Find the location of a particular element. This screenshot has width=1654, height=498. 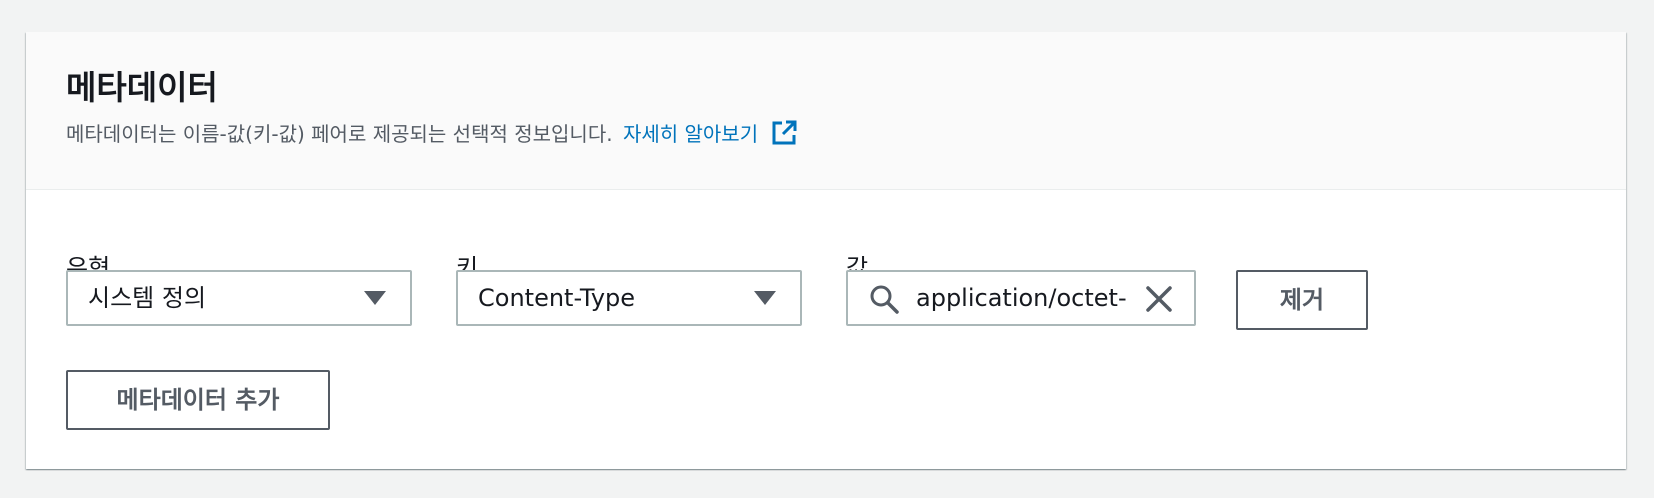

key-select-value: Content-Type is located at coordinates (557, 298).